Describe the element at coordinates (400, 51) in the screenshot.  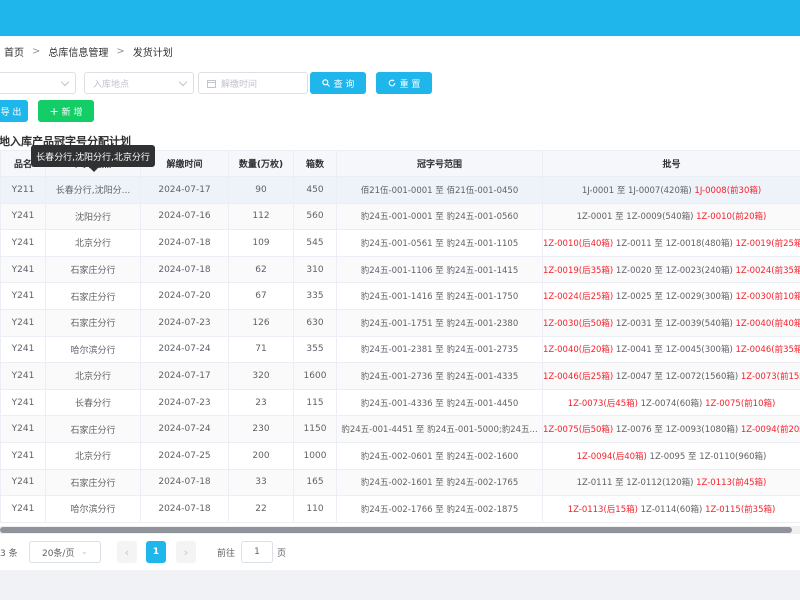
I see `breadcrumb: 首页 > 总库信息管理 > 发货计划` at that location.